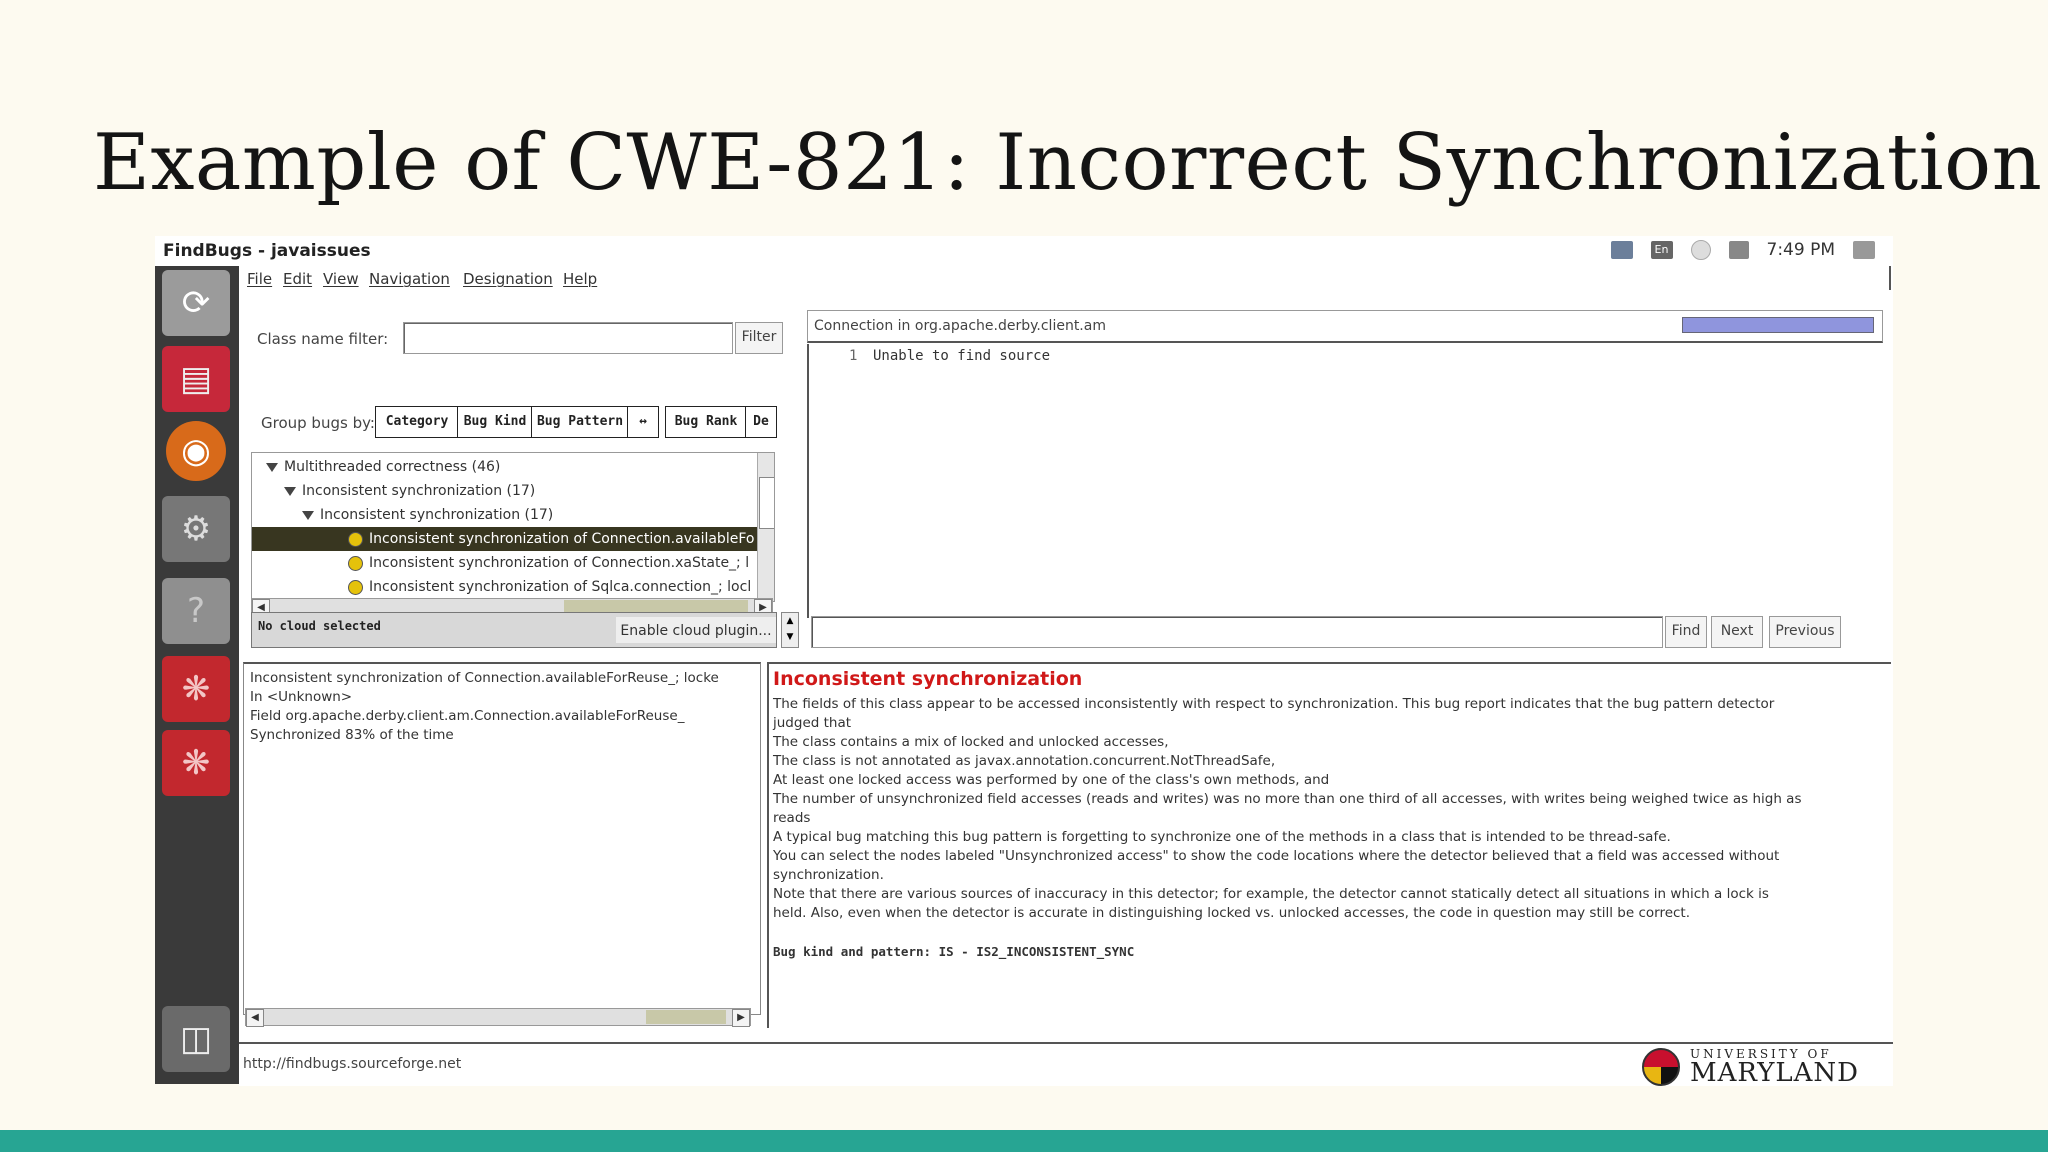  What do you see at coordinates (409, 279) in the screenshot?
I see `menu-navigation: Navigation` at bounding box center [409, 279].